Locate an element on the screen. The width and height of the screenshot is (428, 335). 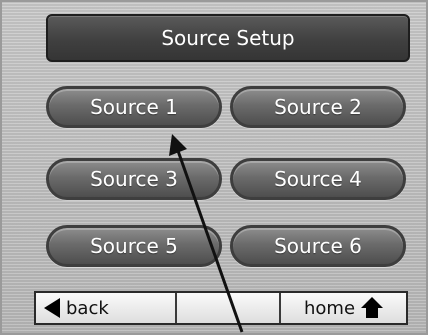
page-title-text: Source Setup is located at coordinates (228, 38).